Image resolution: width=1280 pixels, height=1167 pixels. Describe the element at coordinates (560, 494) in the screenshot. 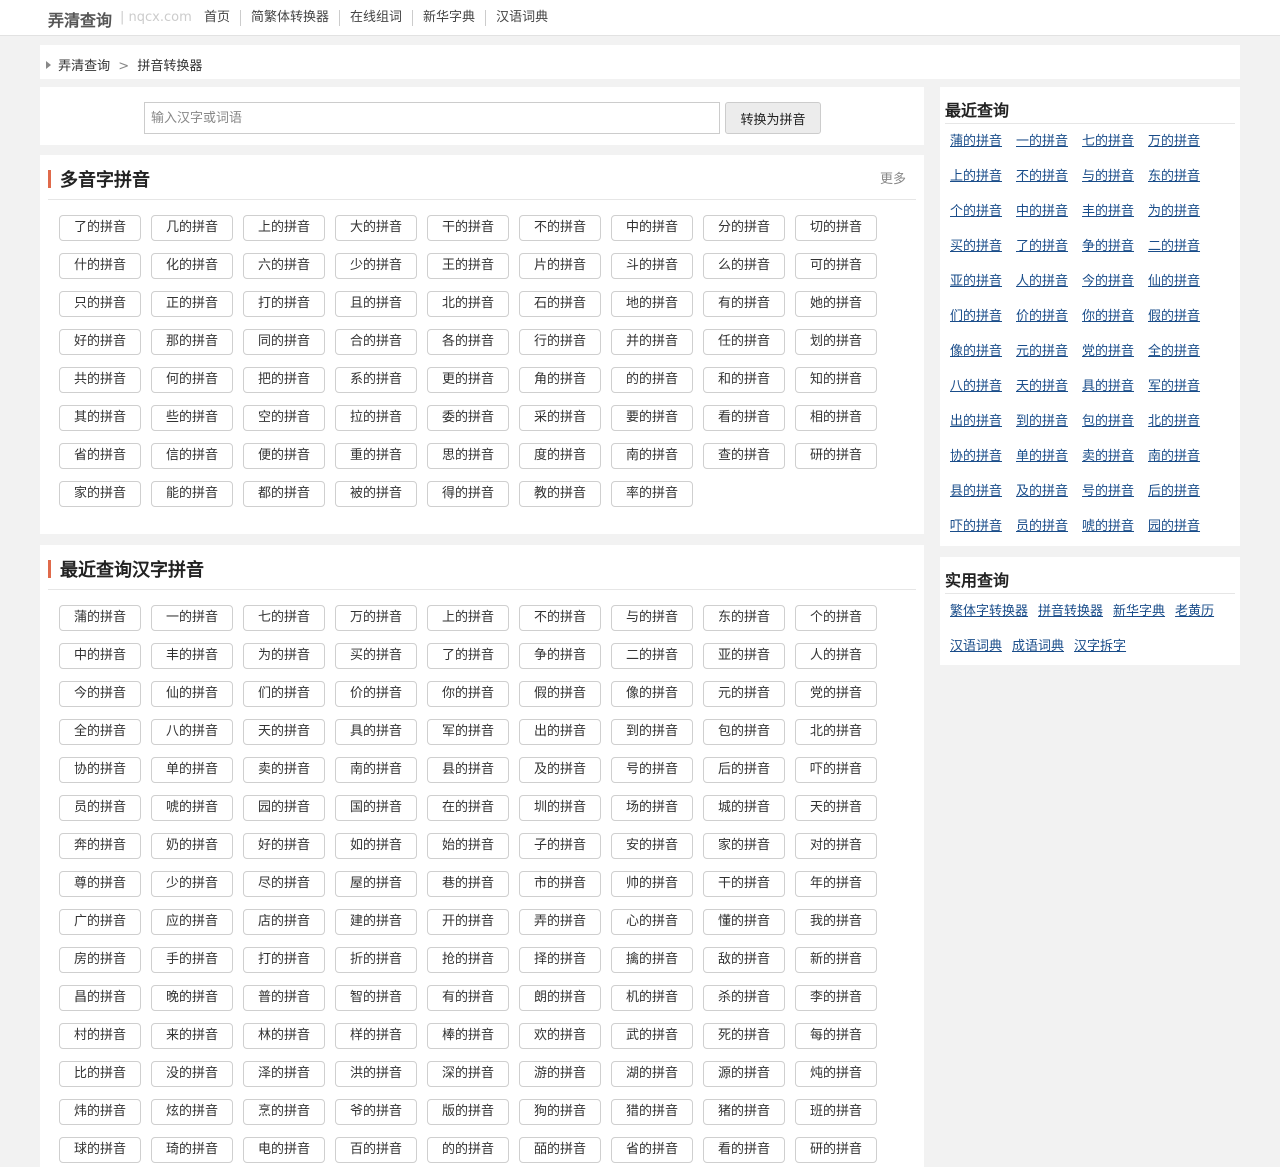

I see `pinyin-chip: 教的拼音` at that location.